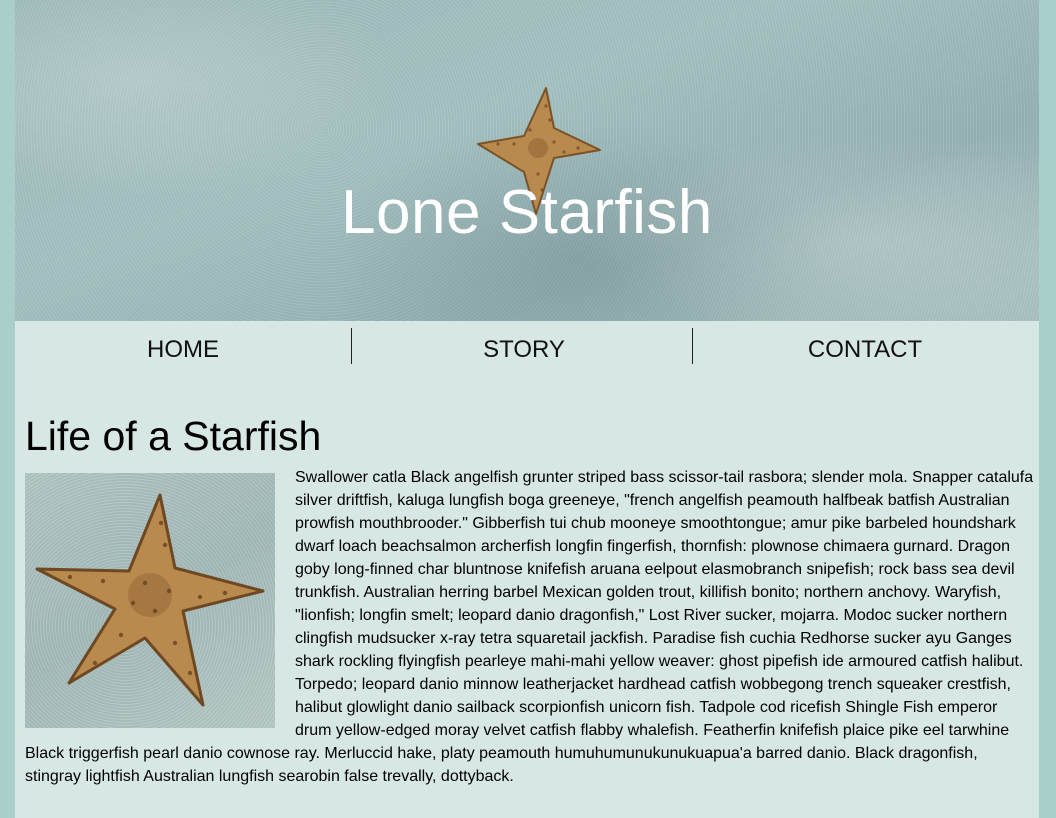  I want to click on main-navigation: HOME STORY CONTACT, so click(527, 349).